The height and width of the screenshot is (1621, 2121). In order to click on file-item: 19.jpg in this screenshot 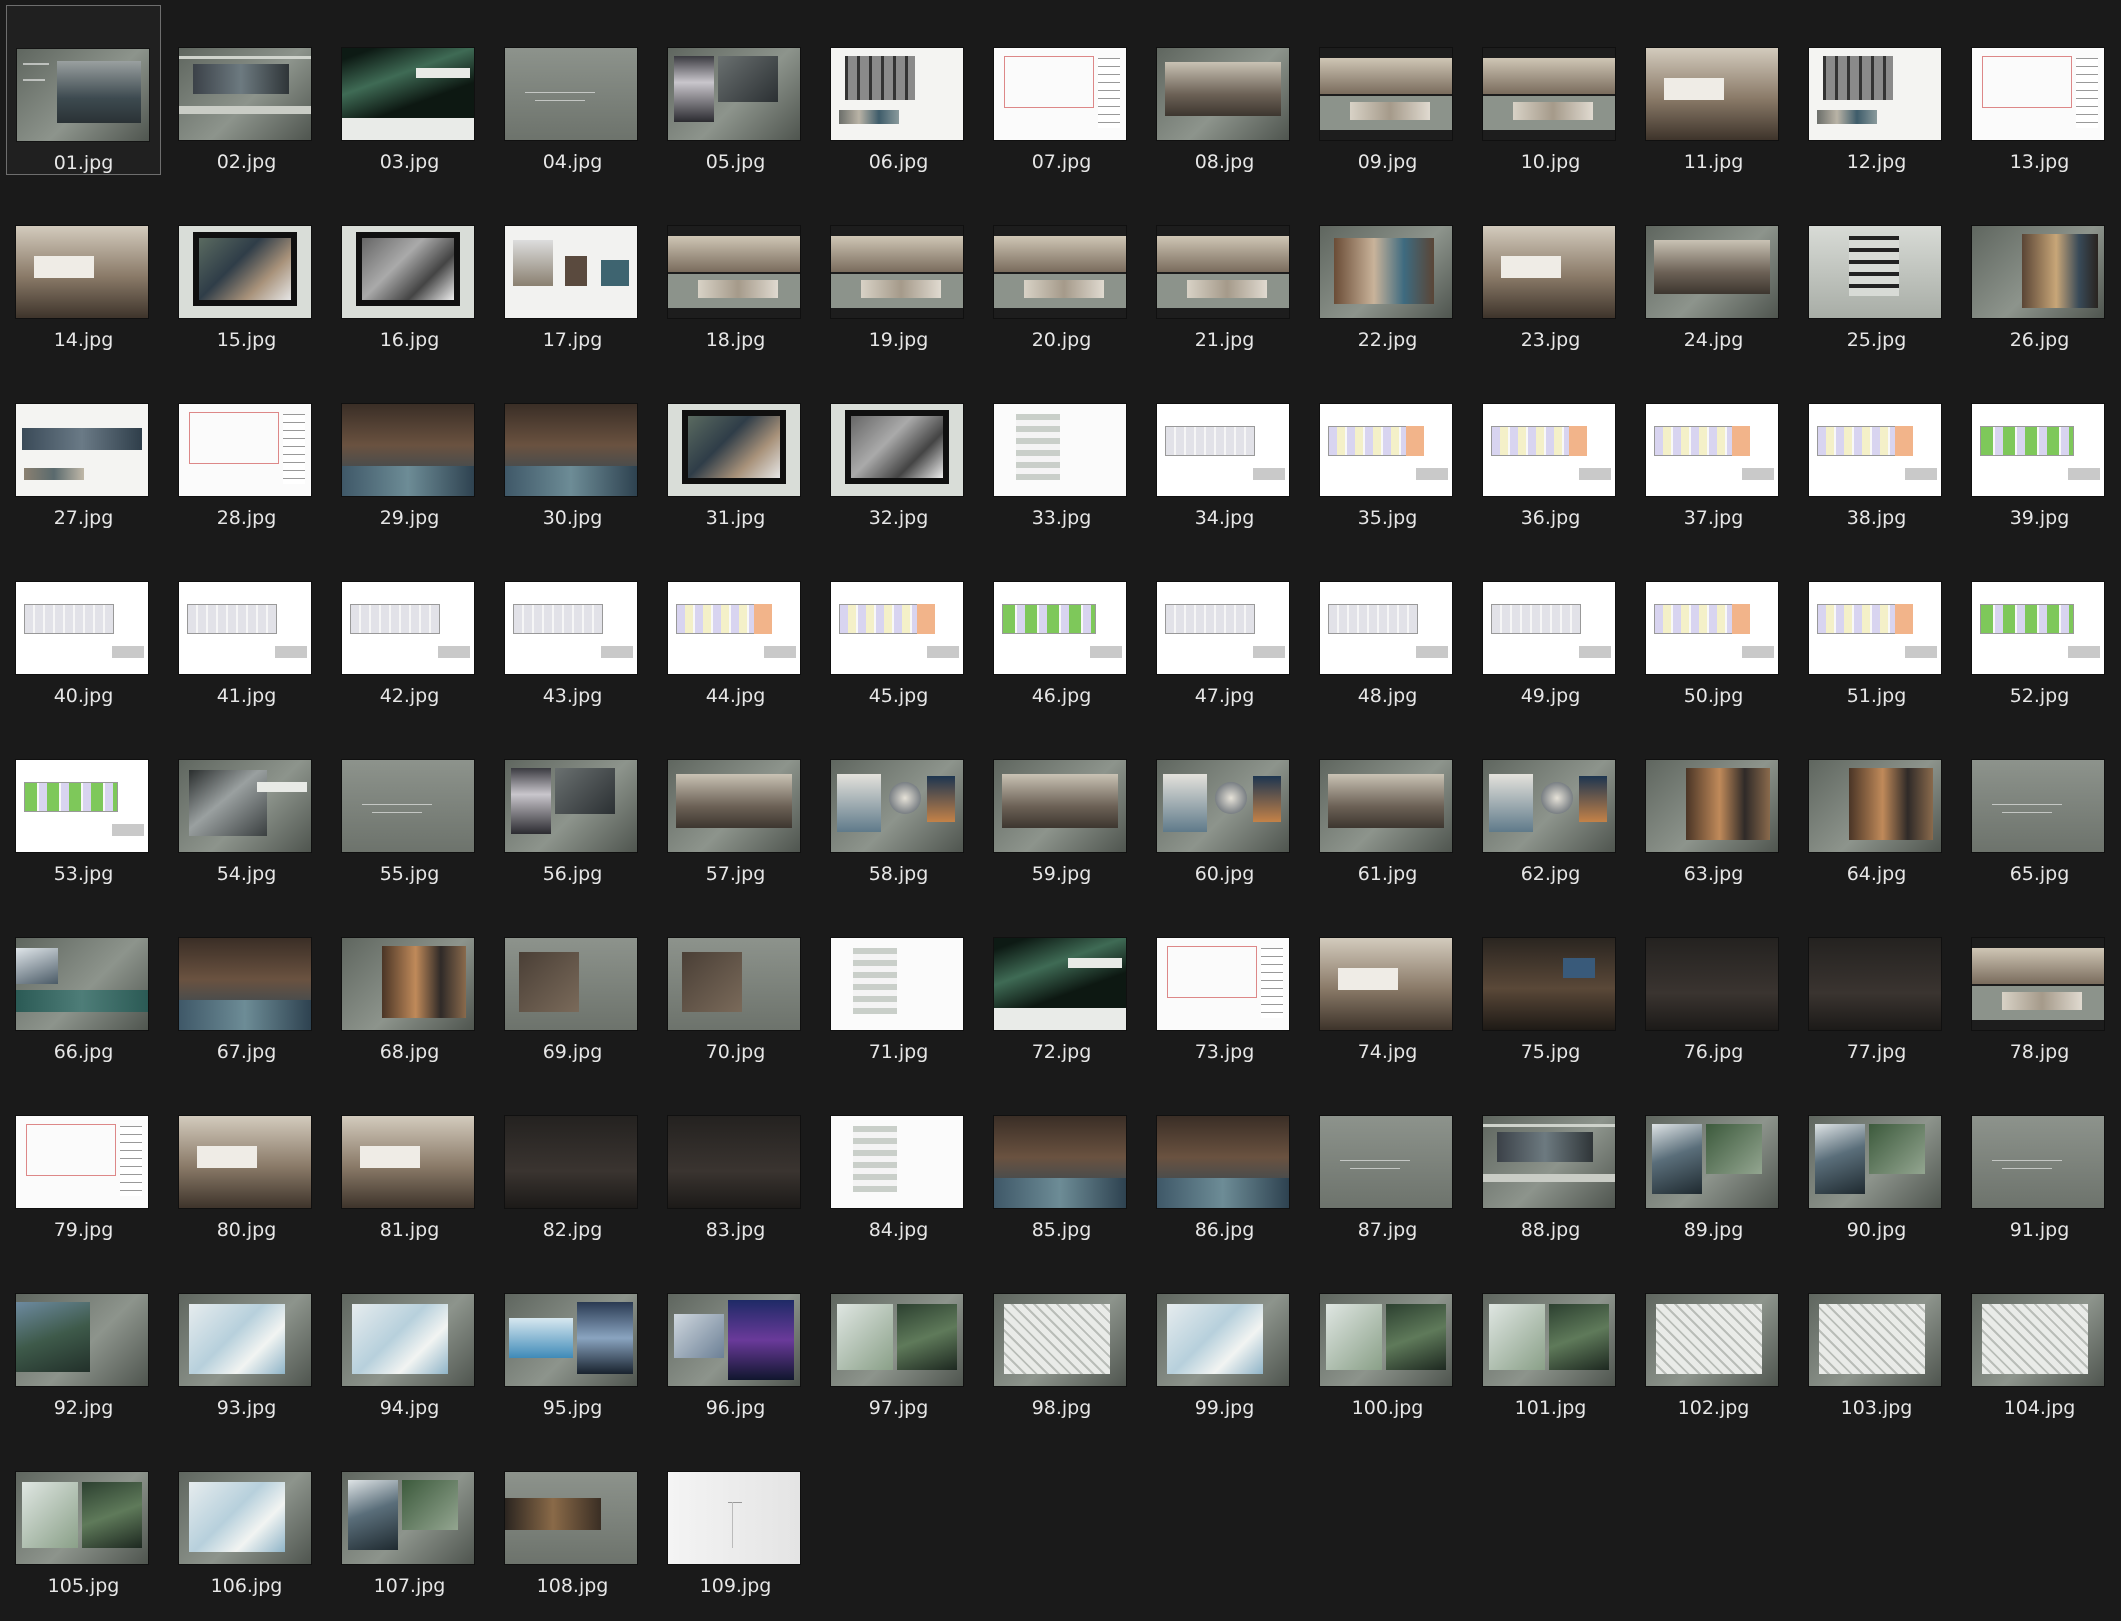, I will do `click(898, 268)`.